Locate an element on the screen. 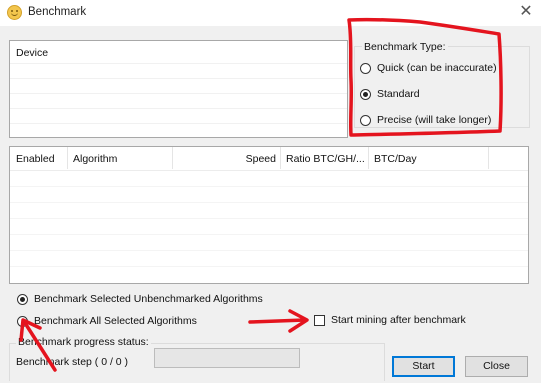 This screenshot has height=383, width=541. benchmark-progress-bar is located at coordinates (227, 358).